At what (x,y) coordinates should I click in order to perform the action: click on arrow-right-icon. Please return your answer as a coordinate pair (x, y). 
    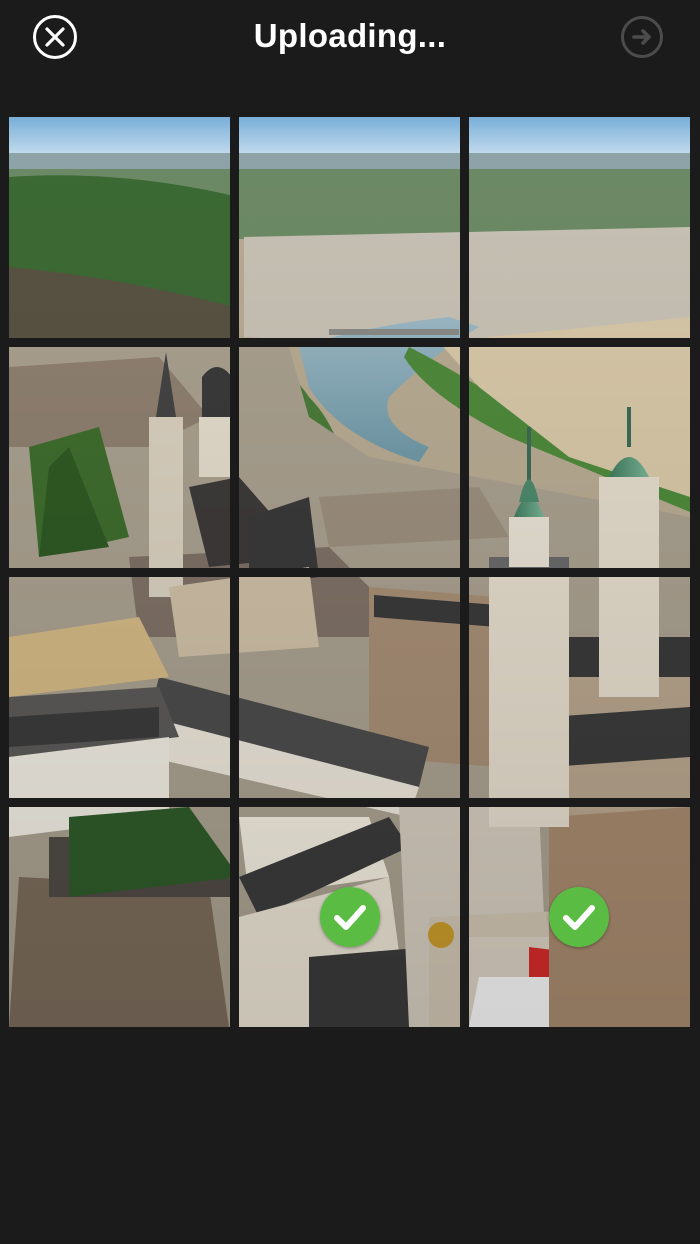
    Looking at the image, I should click on (641, 37).